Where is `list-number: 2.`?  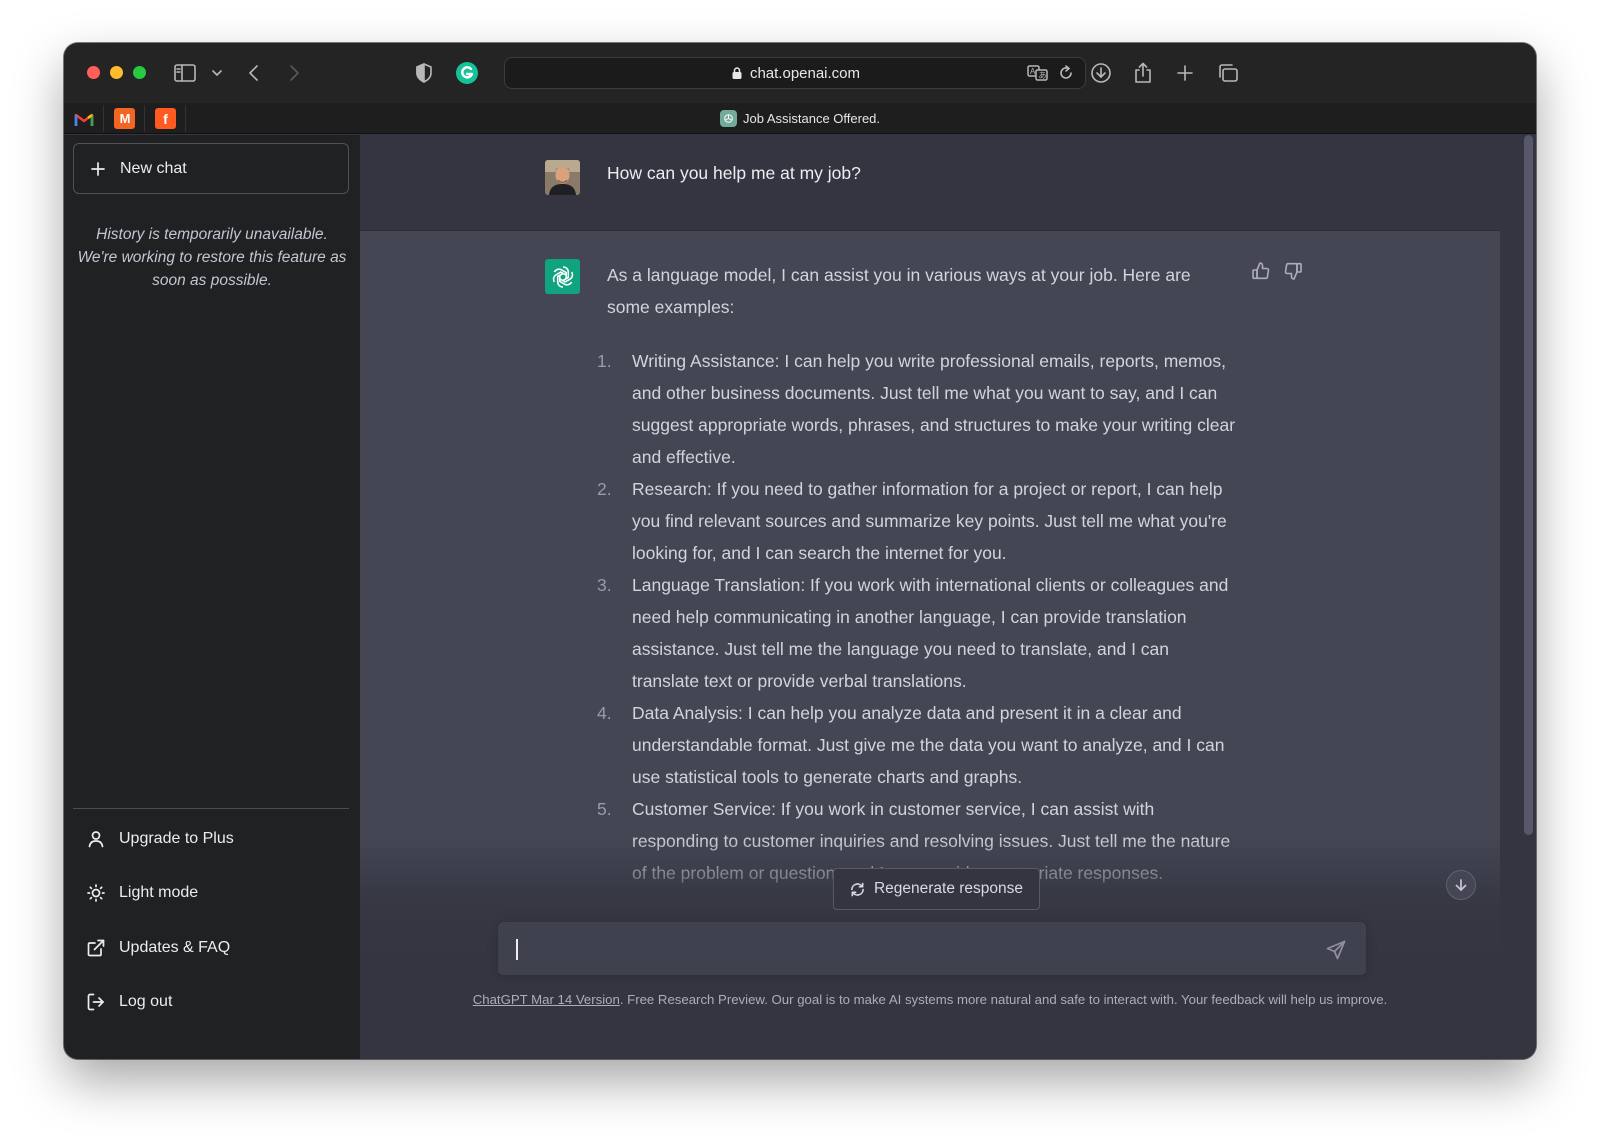 list-number: 2. is located at coordinates (604, 489).